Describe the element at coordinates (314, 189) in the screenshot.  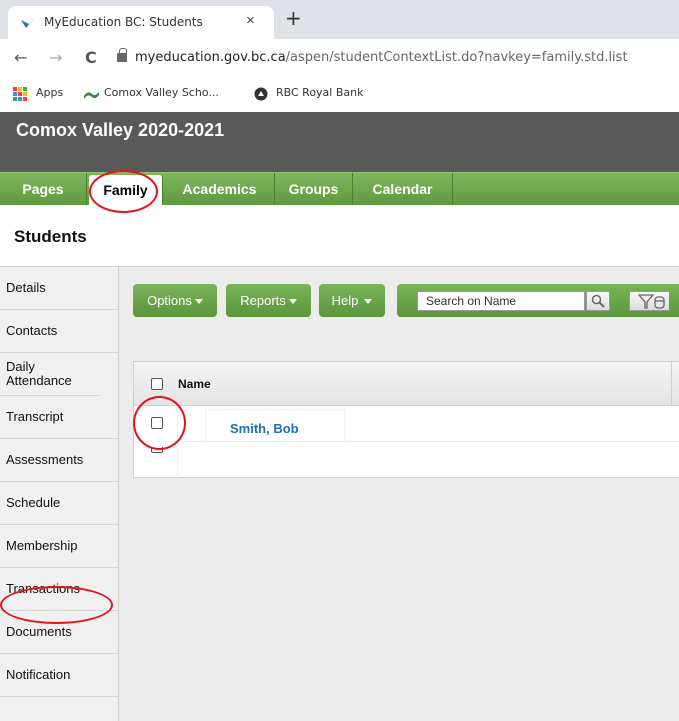
I see `tab-groups: Groups` at that location.